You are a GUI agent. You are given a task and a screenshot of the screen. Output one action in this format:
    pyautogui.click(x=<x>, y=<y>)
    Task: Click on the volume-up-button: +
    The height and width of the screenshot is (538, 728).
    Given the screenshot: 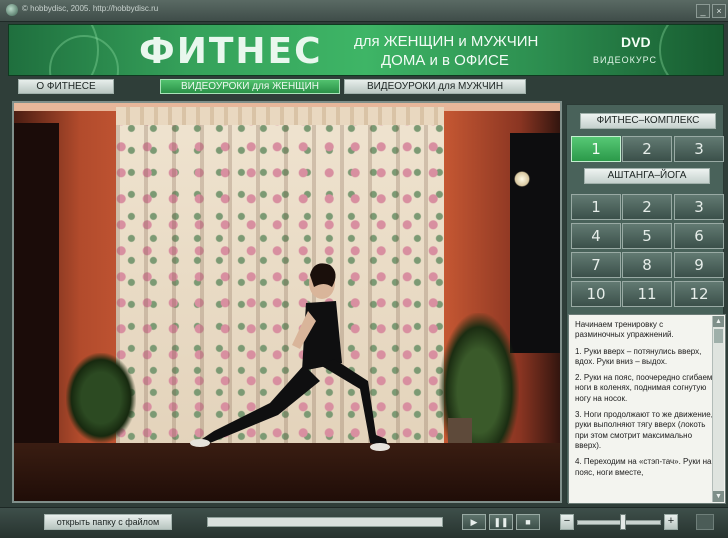 What is the action you would take?
    pyautogui.click(x=671, y=522)
    